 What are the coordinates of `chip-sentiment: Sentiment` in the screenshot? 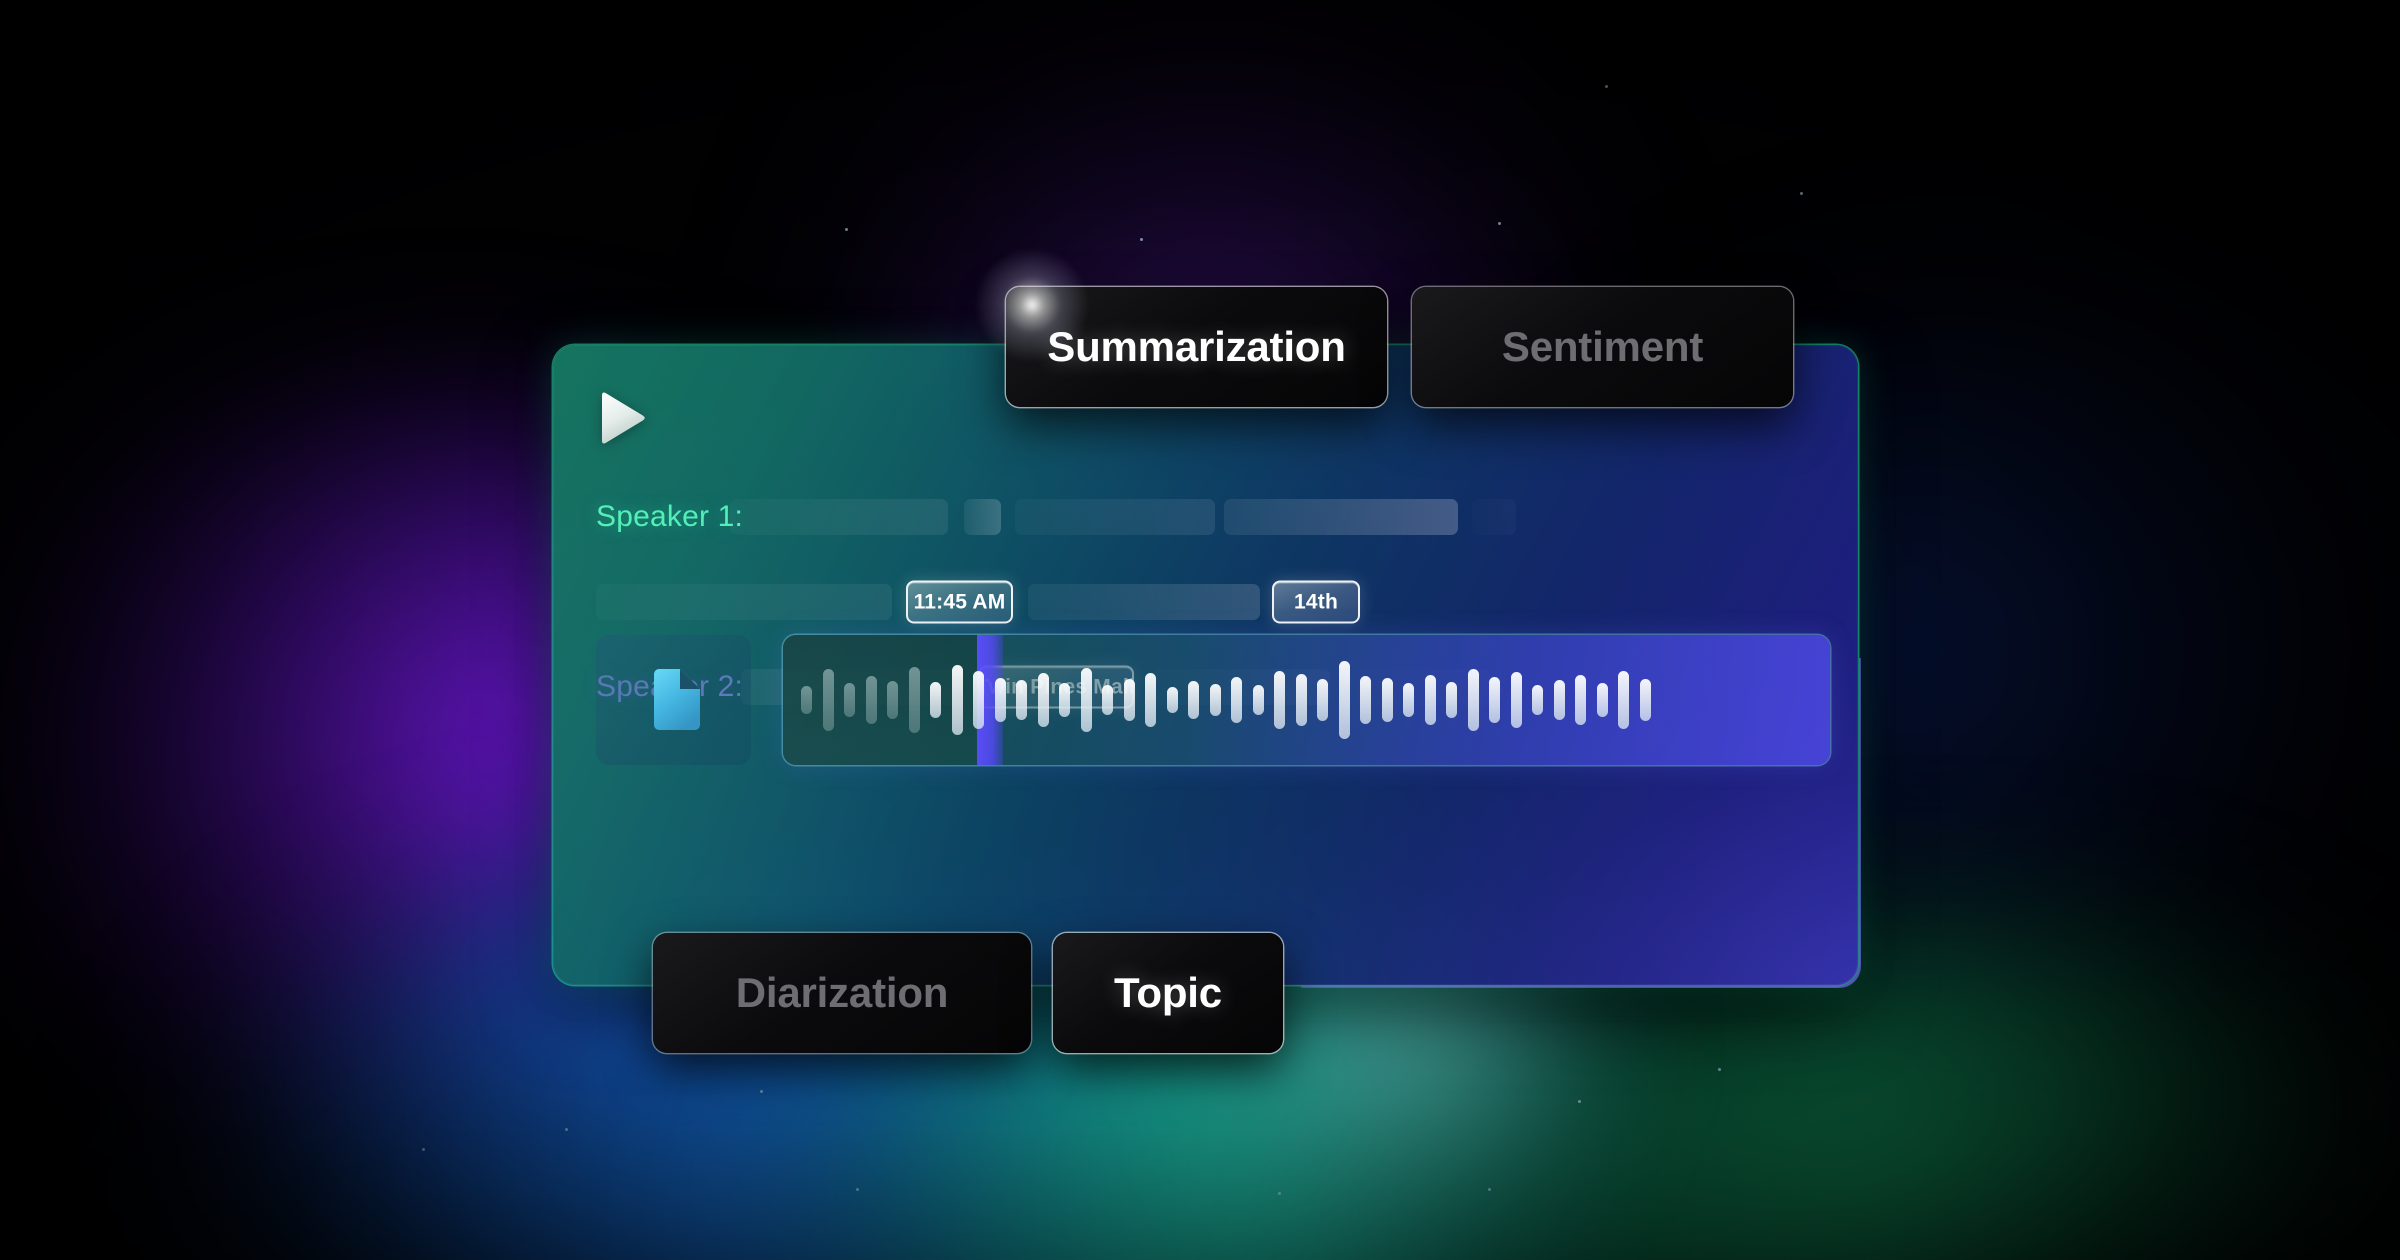 It's located at (1602, 347).